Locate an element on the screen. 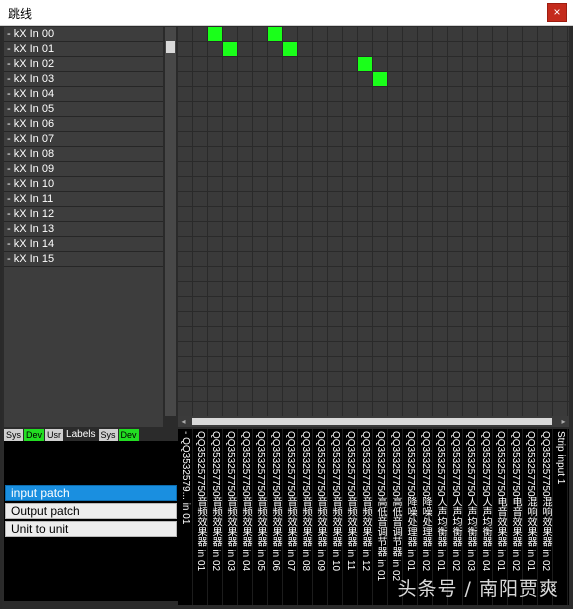  output-column-label: QQ353257750高低音调节器 in 01 is located at coordinates (380, 517).